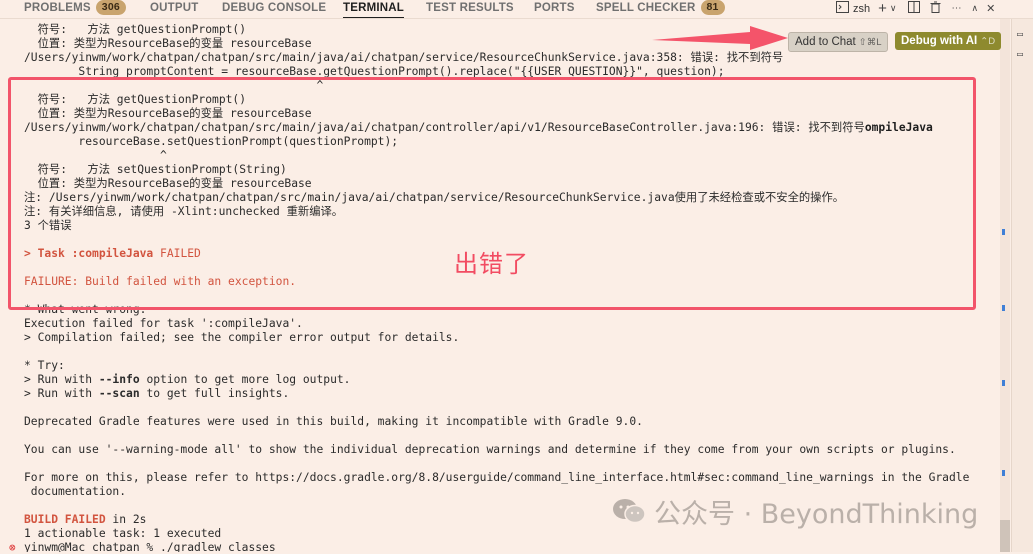 Image resolution: width=1033 pixels, height=554 pixels. I want to click on tab-output-label: OUTPUT, so click(174, 8).